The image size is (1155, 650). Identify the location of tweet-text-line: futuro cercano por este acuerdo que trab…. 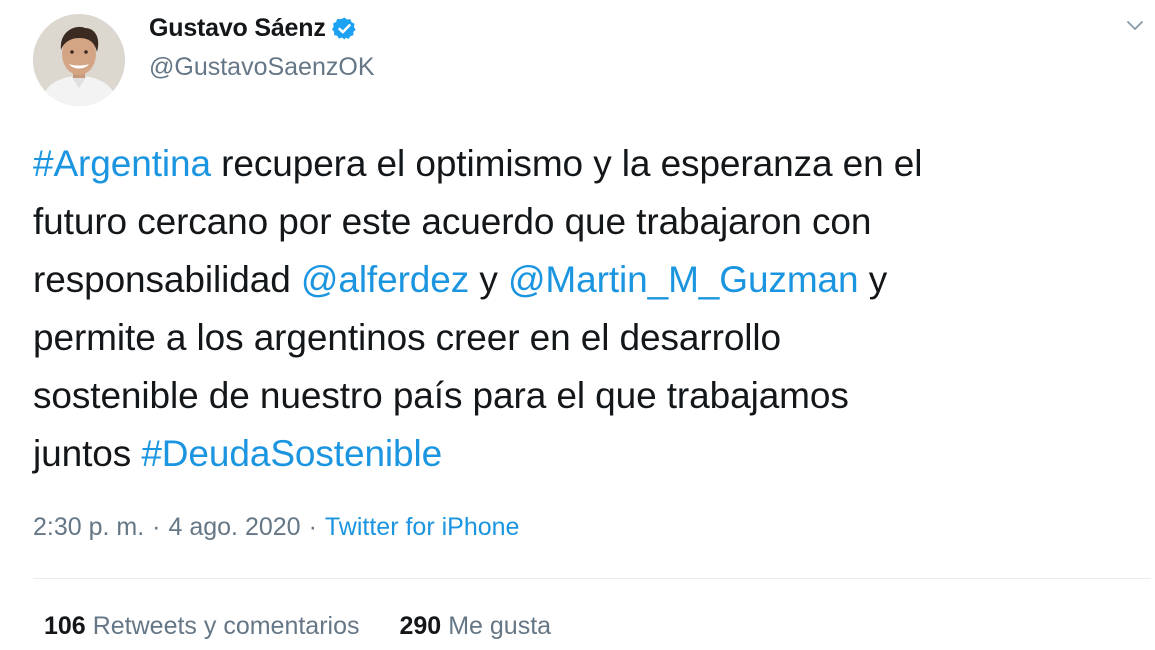
(588, 222).